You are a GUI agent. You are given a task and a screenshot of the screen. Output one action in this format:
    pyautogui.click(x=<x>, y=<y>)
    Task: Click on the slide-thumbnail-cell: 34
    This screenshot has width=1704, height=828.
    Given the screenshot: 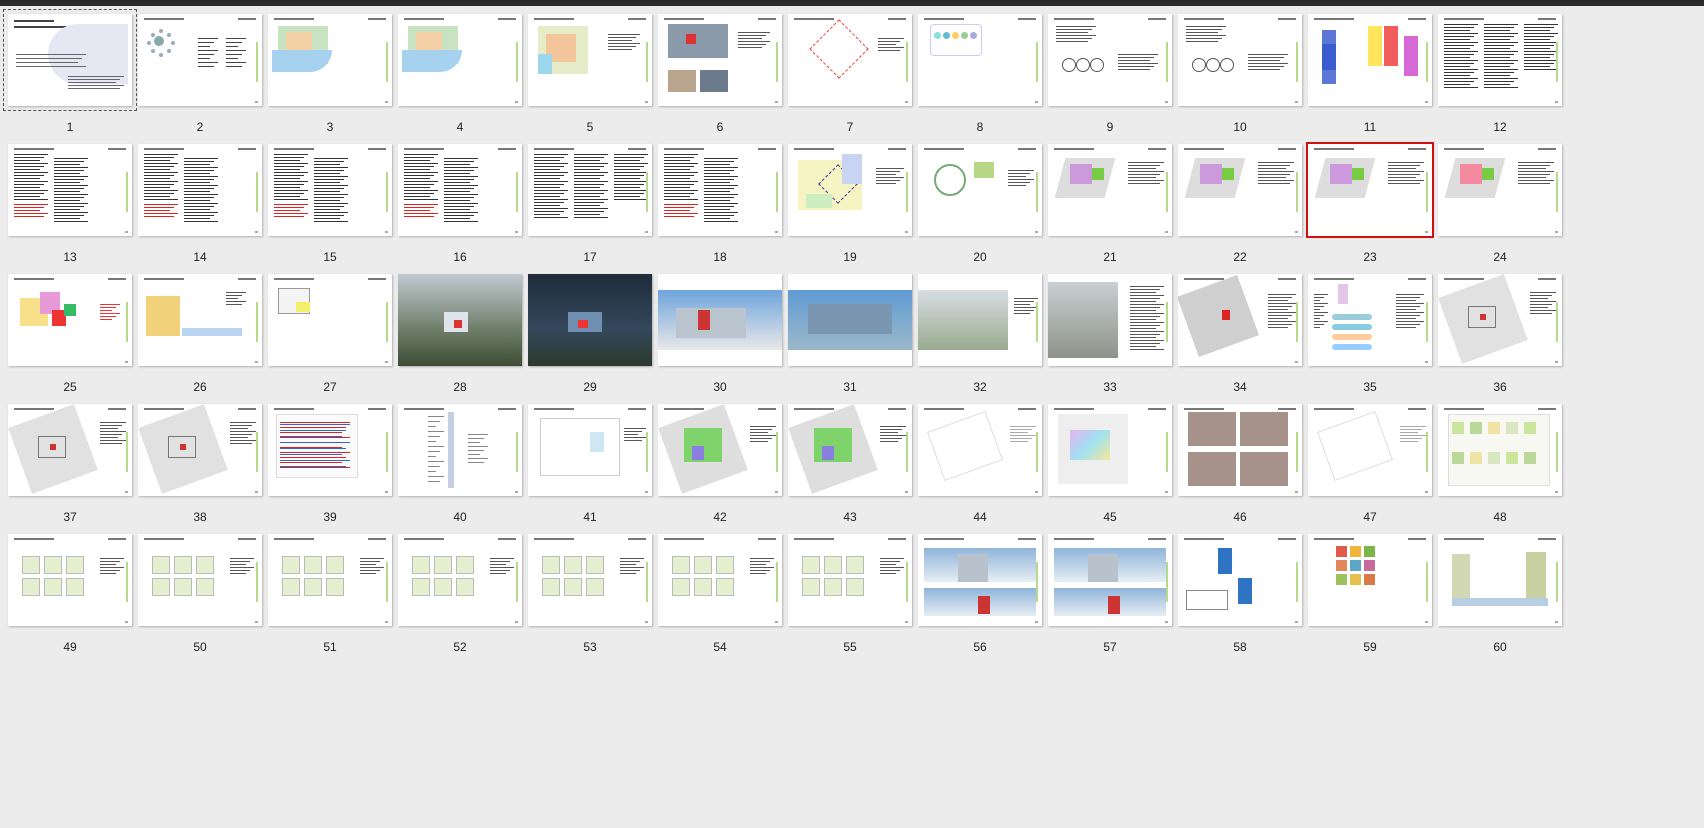 What is the action you would take?
    pyautogui.click(x=1240, y=330)
    